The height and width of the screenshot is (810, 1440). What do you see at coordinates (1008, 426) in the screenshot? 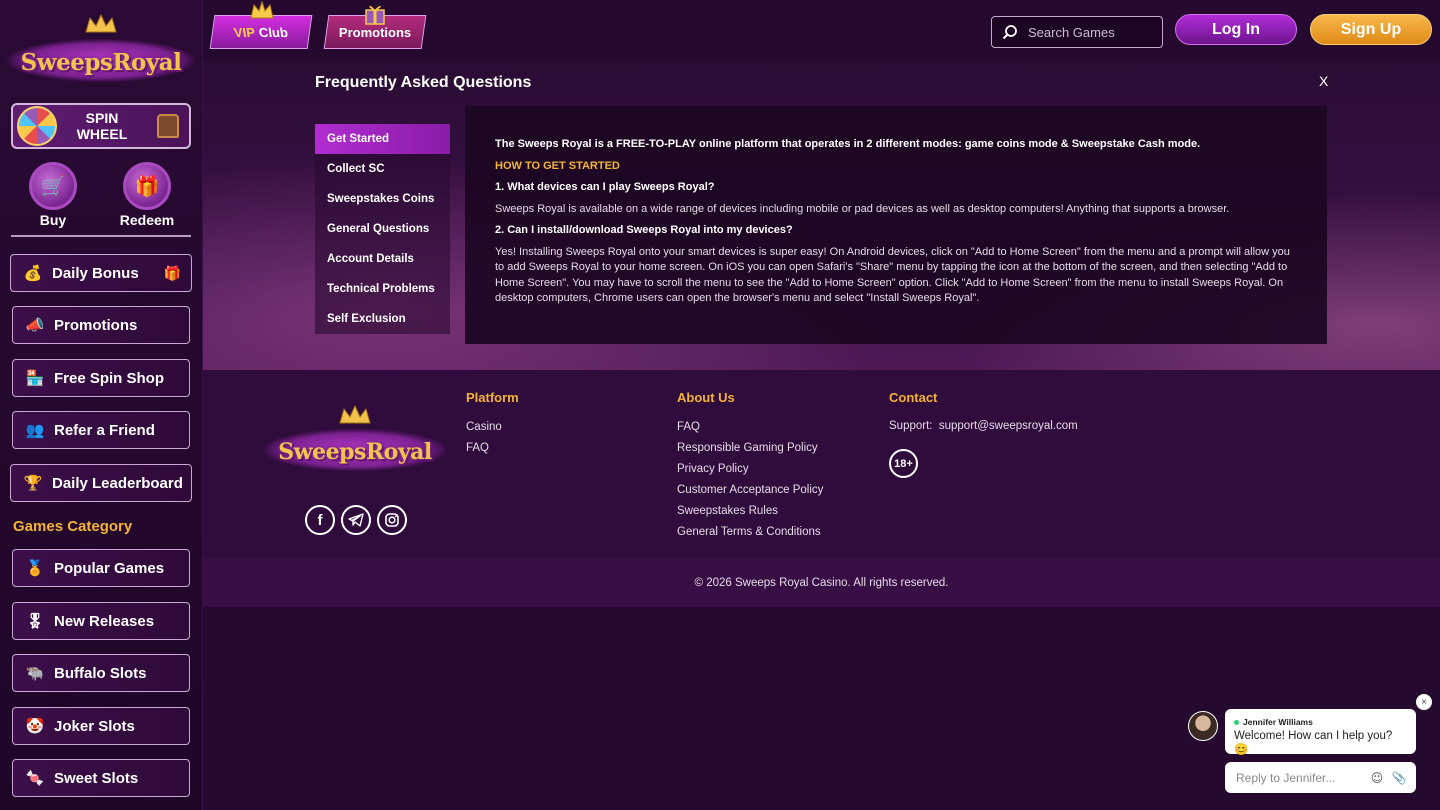
I see `support-email-link: support@sweepsroyal.com` at bounding box center [1008, 426].